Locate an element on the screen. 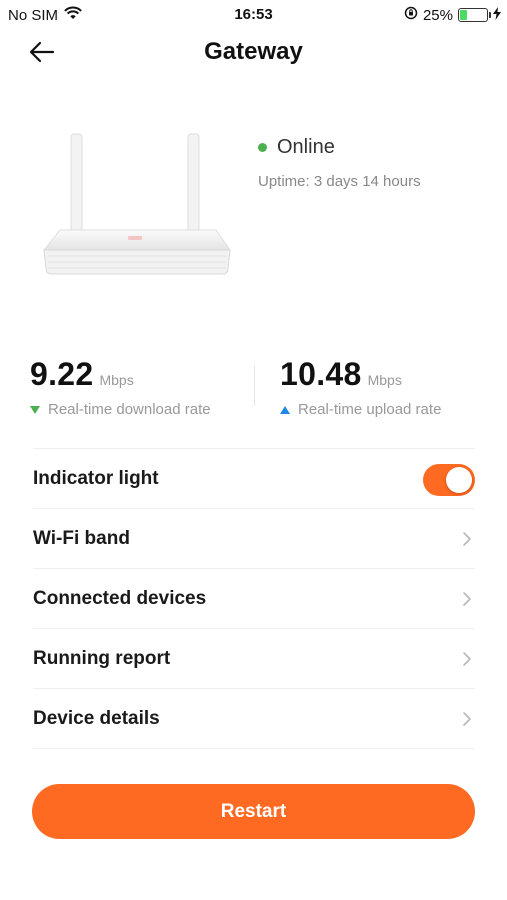 This screenshot has height=900, width=507. router-image is located at coordinates (138, 208).